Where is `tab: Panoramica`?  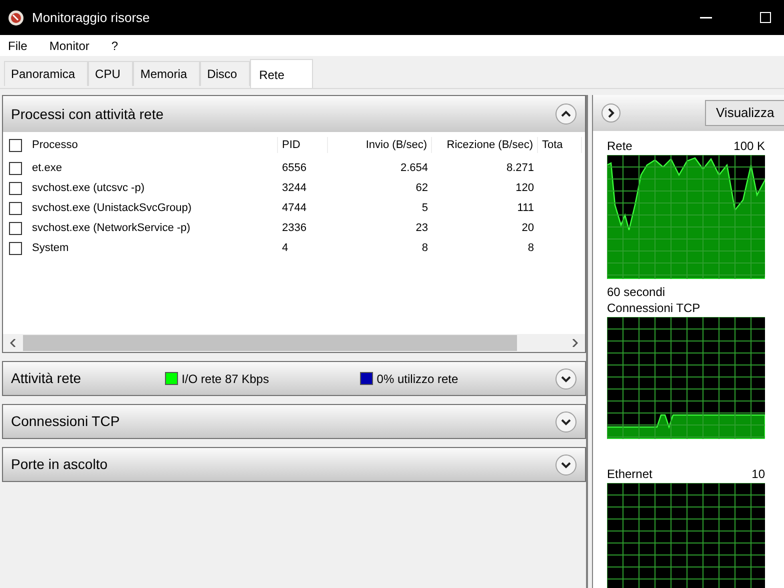 tab: Panoramica is located at coordinates (46, 73).